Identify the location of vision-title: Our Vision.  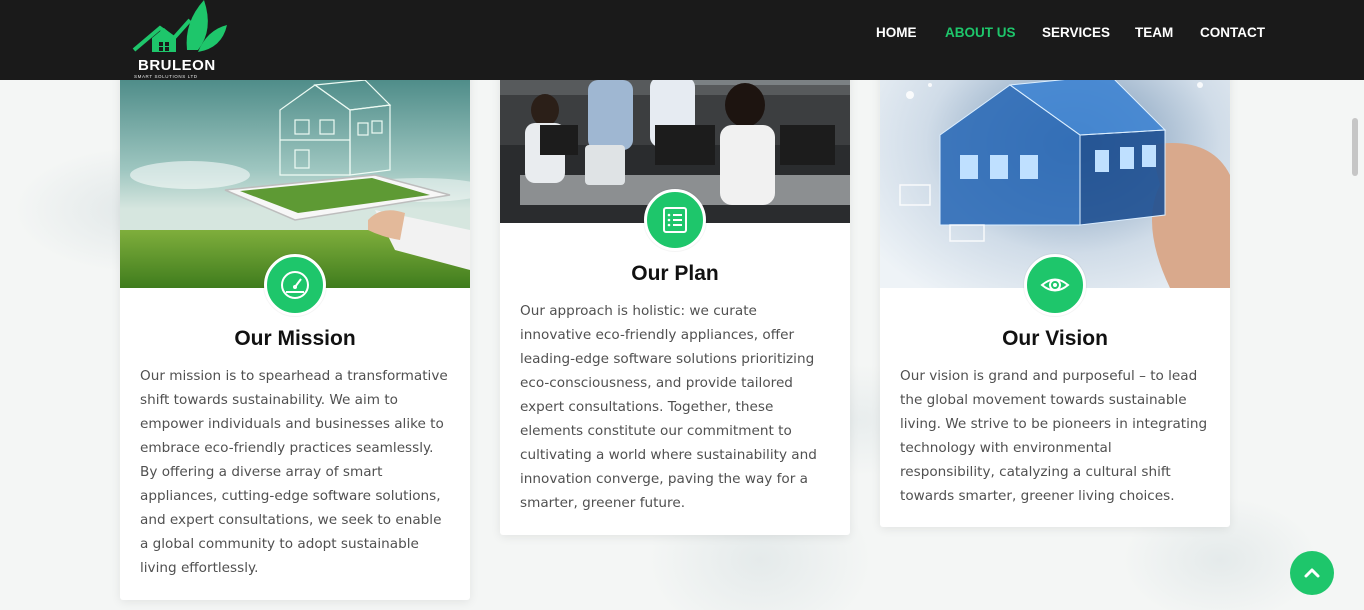
(1055, 338).